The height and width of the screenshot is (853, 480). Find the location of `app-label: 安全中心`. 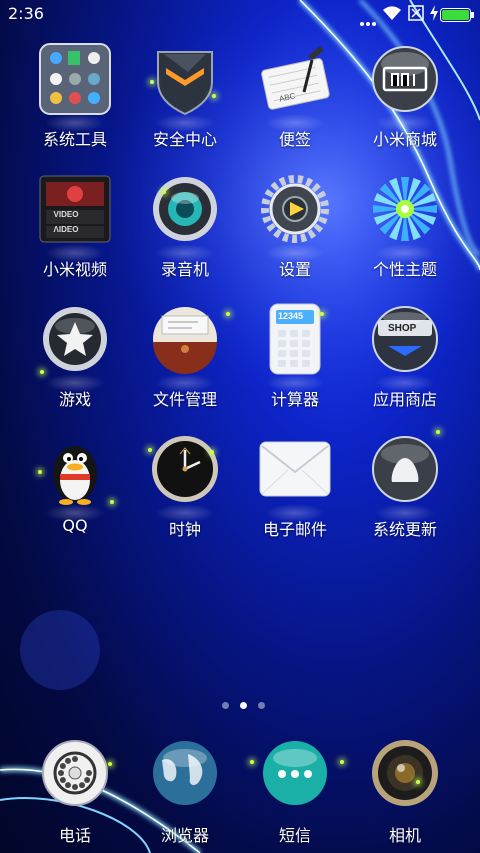

app-label: 安全中心 is located at coordinates (184, 139).